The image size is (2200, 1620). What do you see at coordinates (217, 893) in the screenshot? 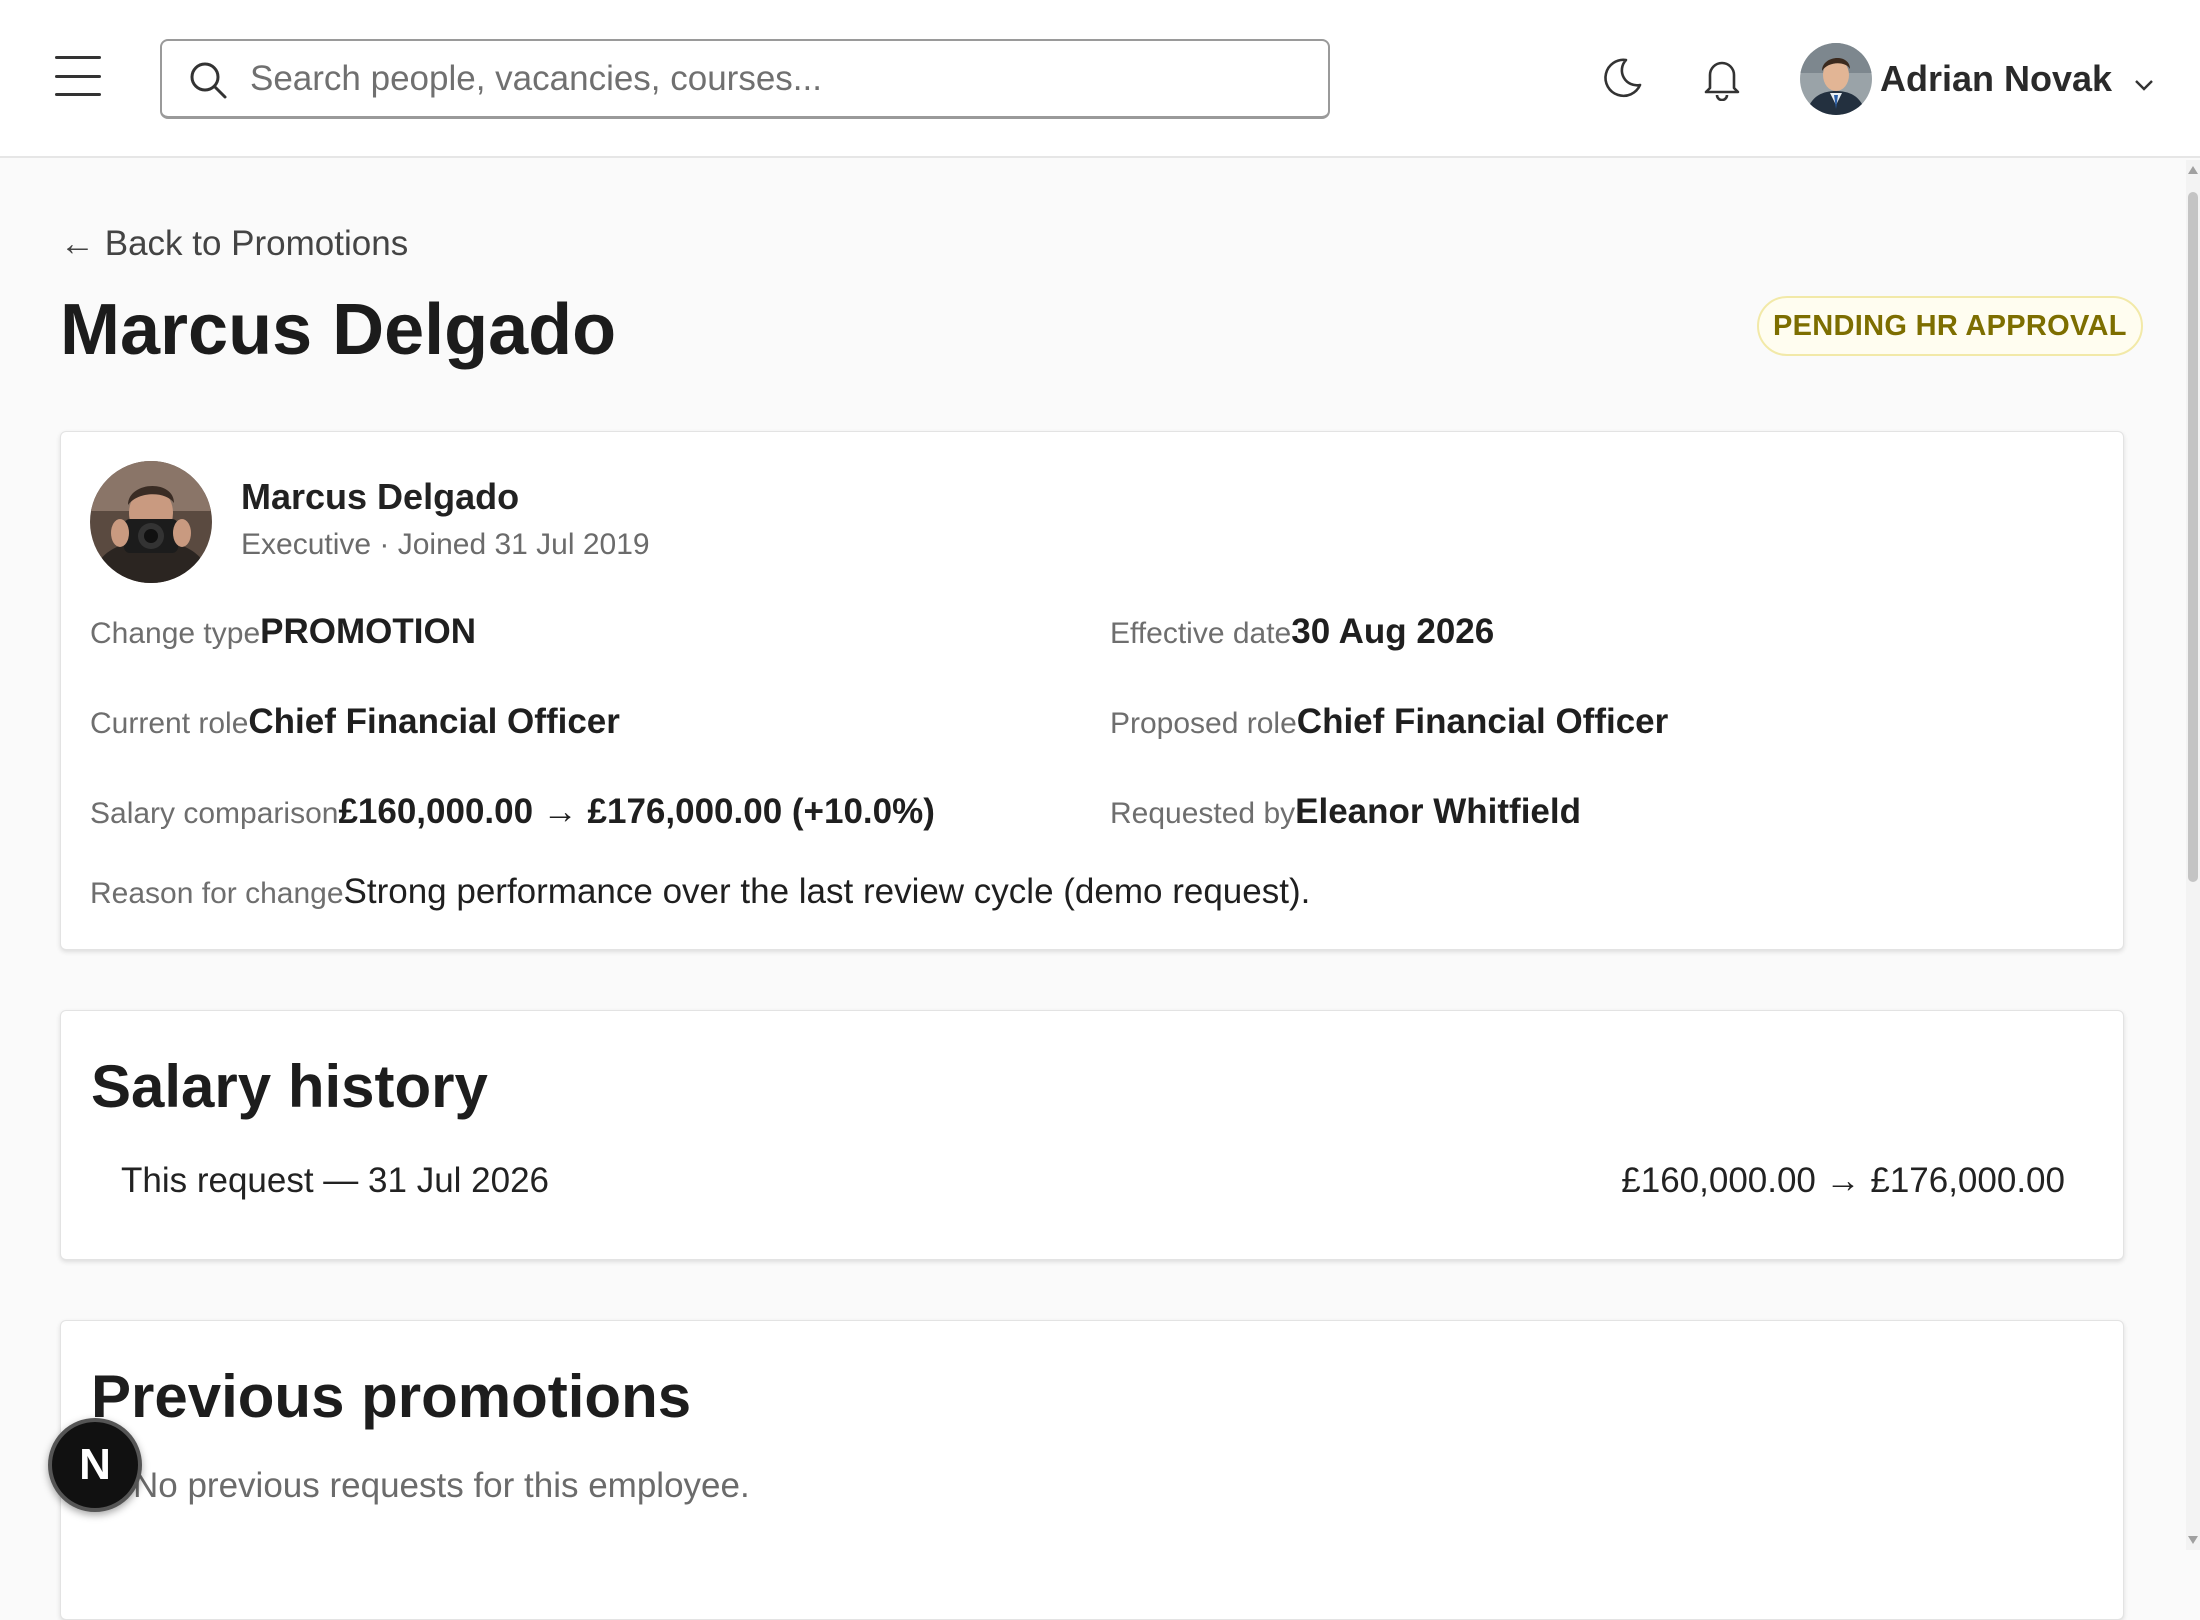
I see `field-label: Reason for change` at bounding box center [217, 893].